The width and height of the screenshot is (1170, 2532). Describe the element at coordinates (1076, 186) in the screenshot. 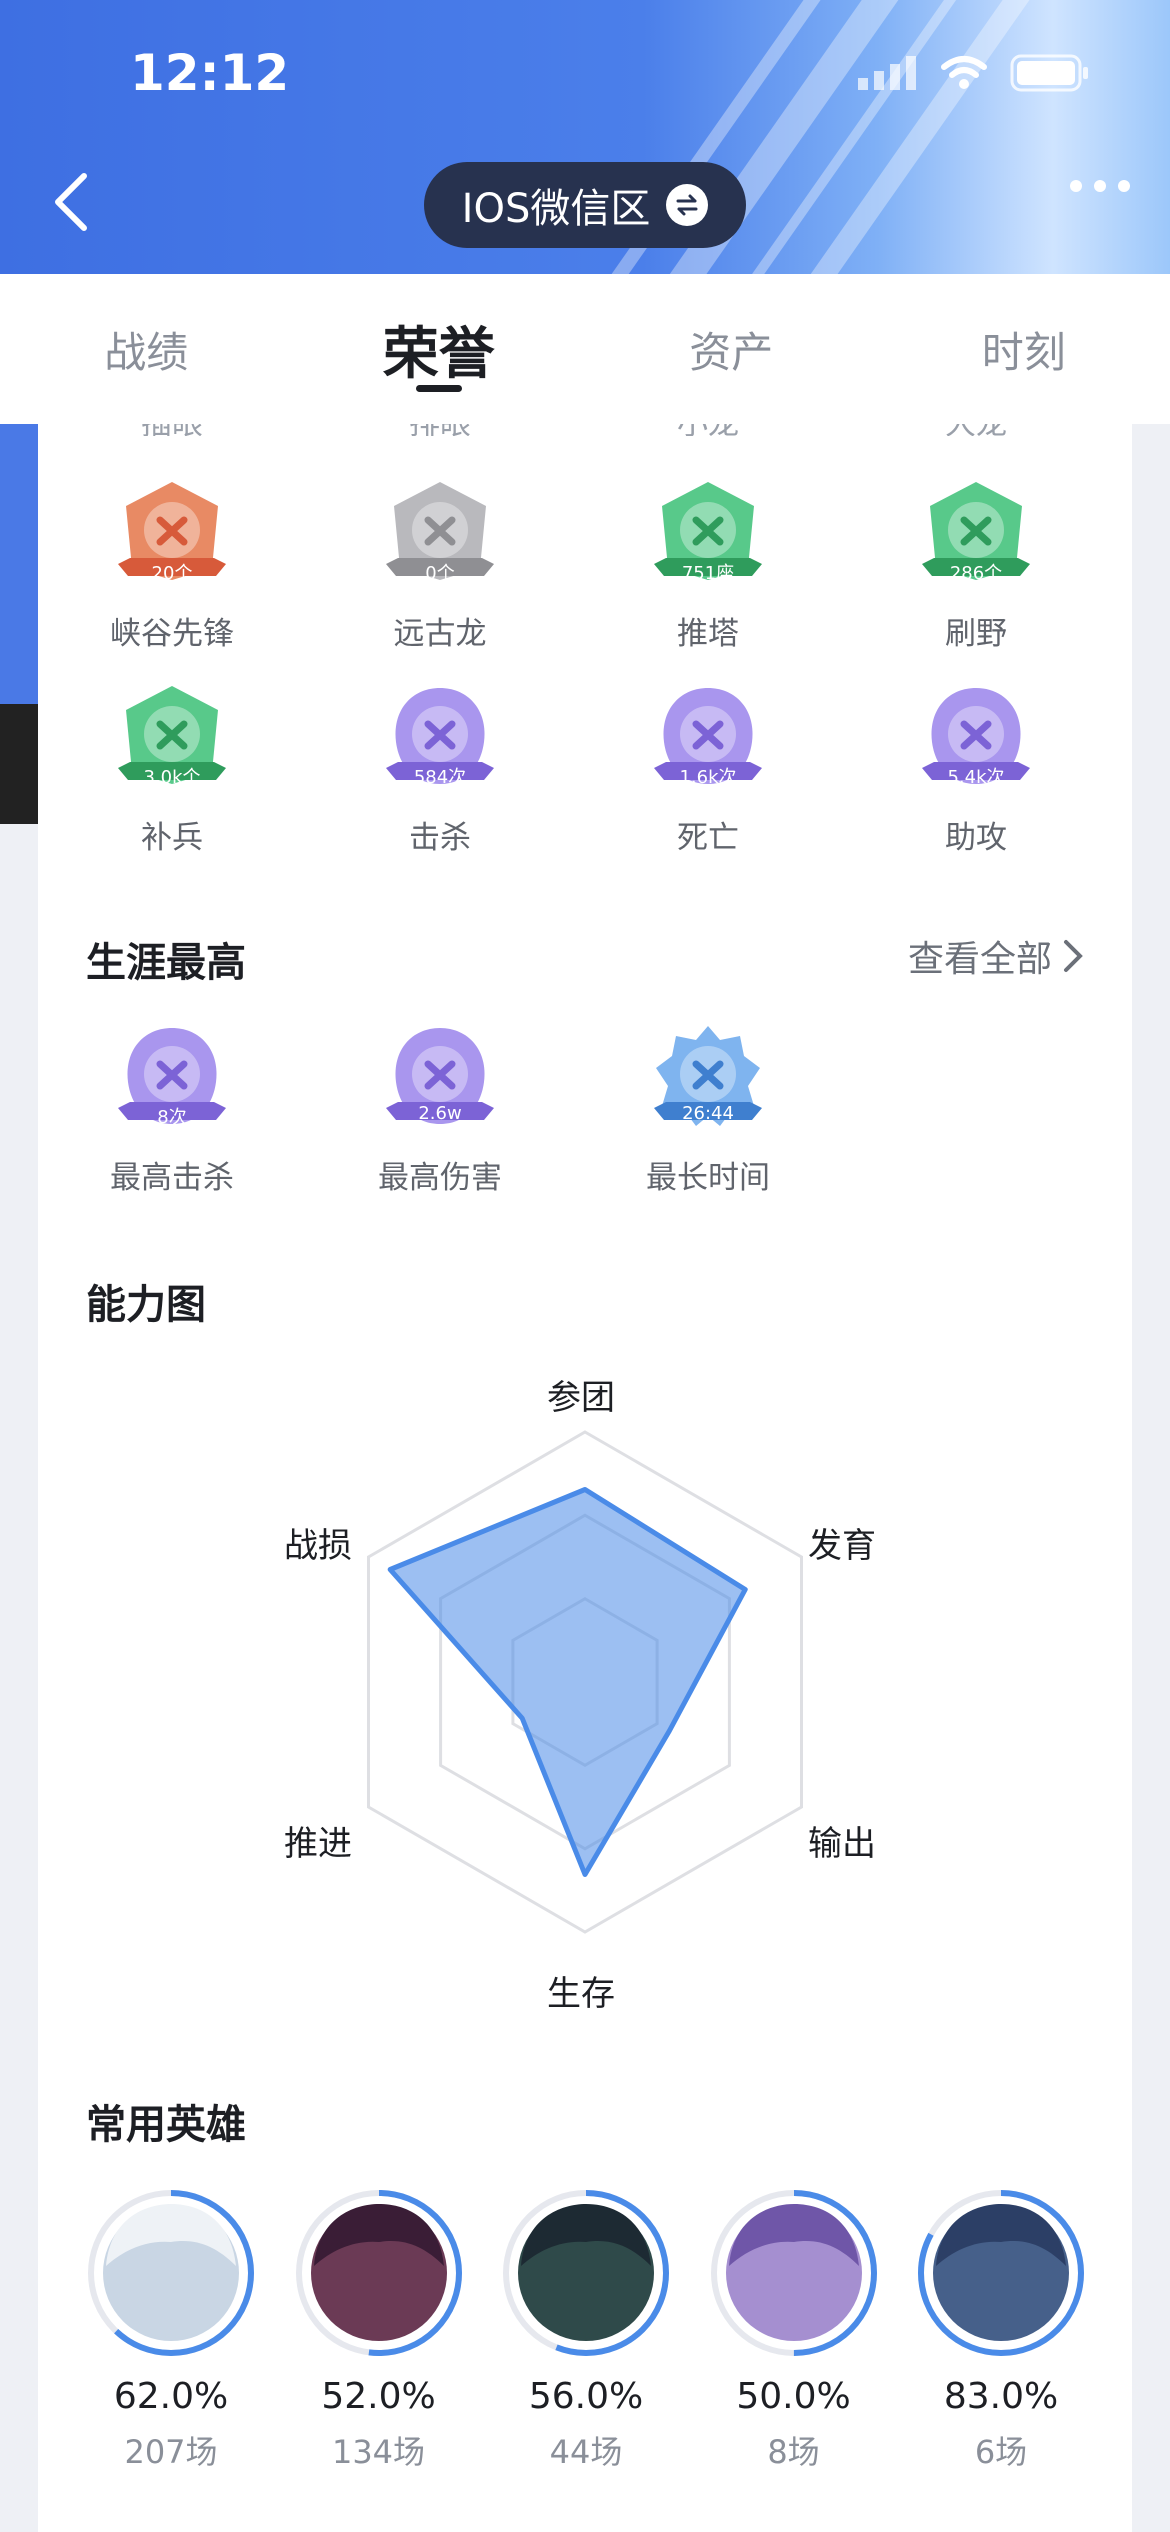

I see `more-icon` at that location.